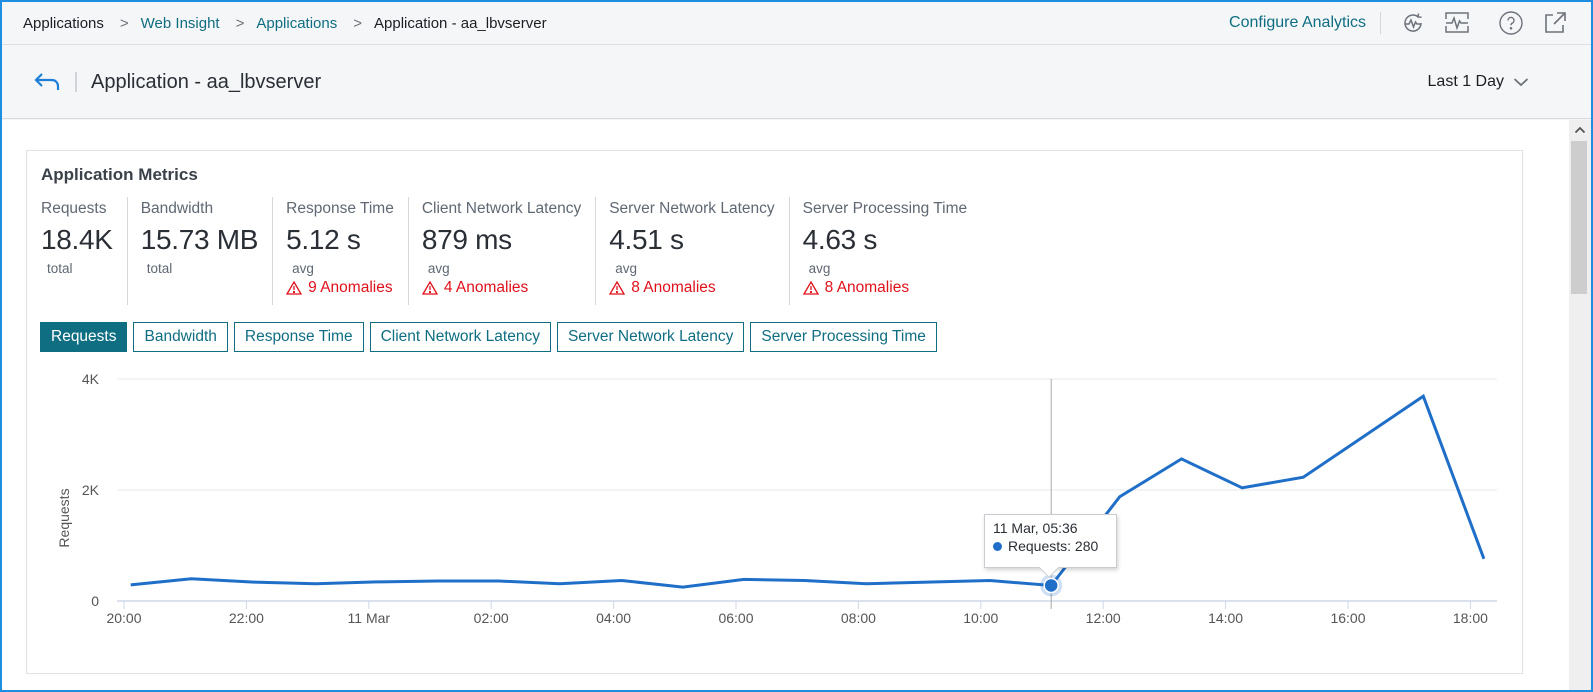  I want to click on scrollbar-thumb, so click(1579, 217).